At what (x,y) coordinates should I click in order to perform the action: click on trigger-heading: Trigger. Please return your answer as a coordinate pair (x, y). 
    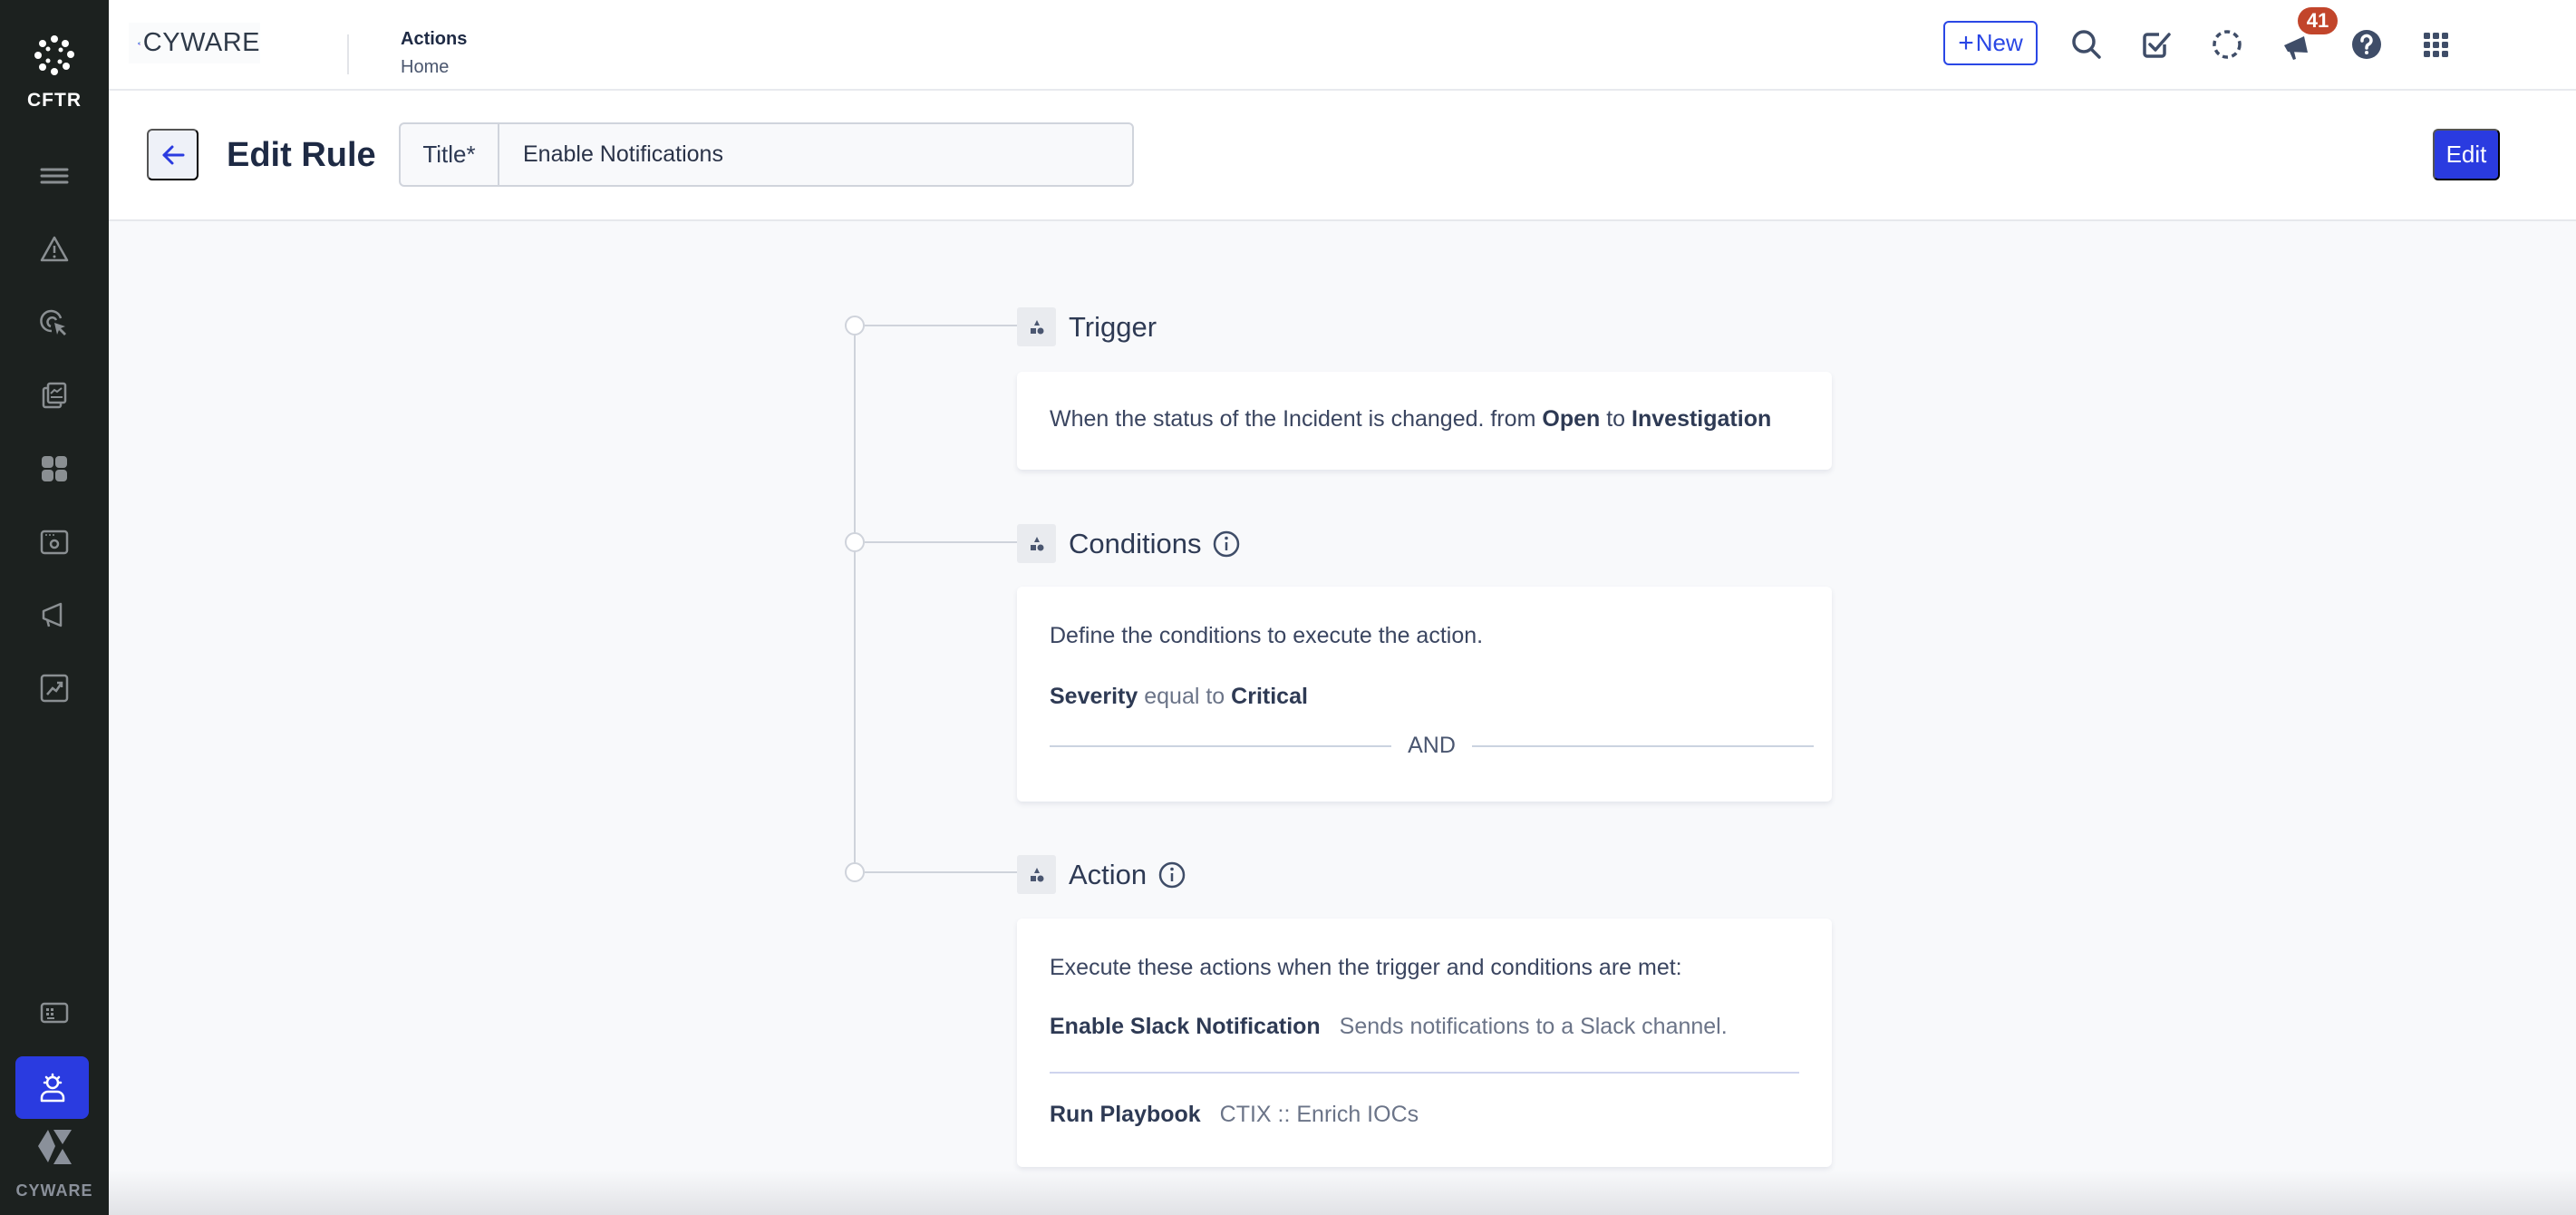
    Looking at the image, I should click on (1113, 327).